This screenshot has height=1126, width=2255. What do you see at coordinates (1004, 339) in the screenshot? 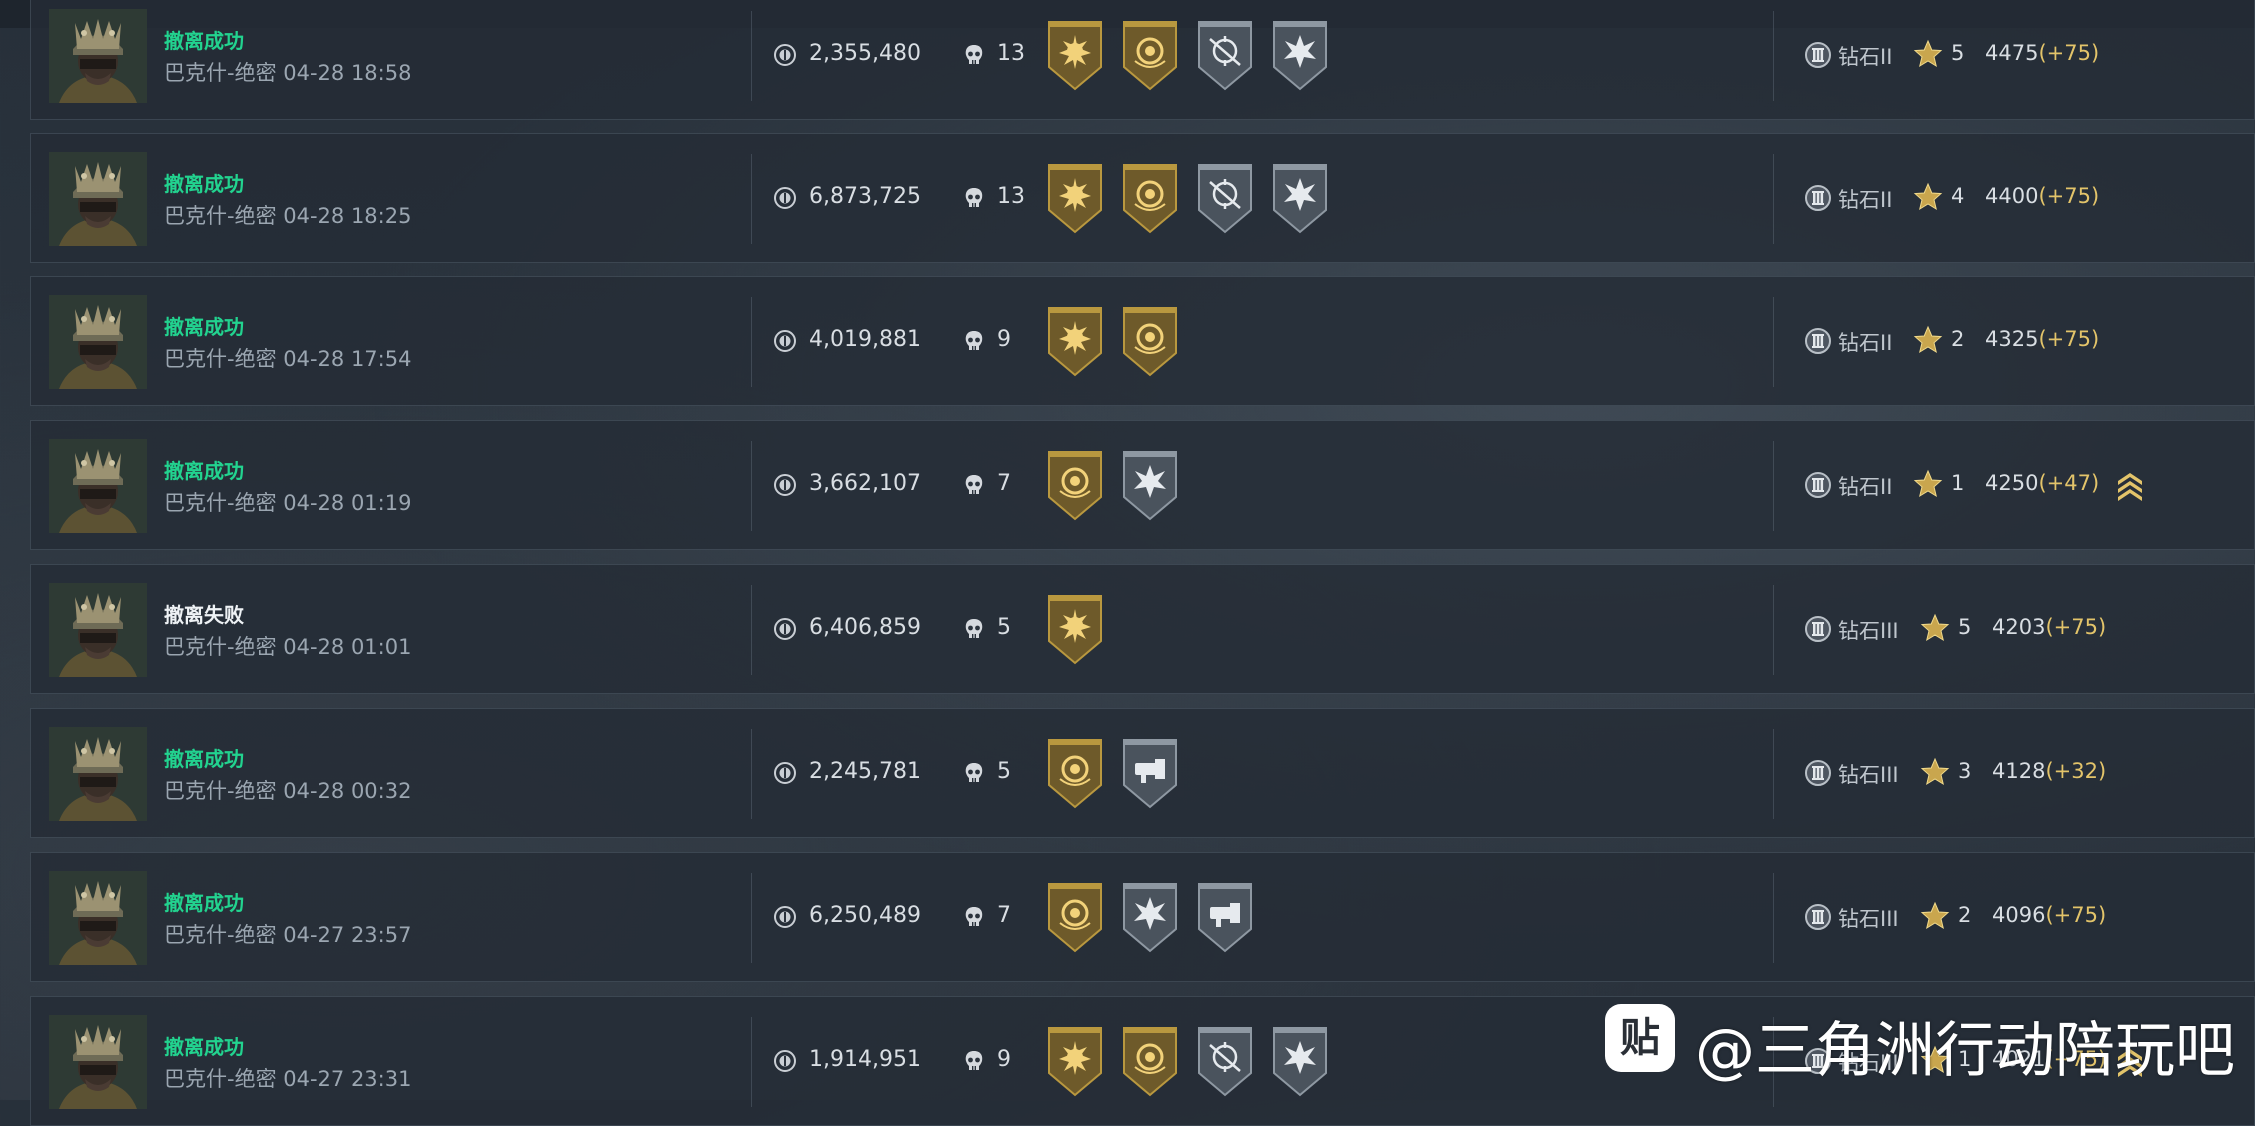
I see `kill-count: 9` at bounding box center [1004, 339].